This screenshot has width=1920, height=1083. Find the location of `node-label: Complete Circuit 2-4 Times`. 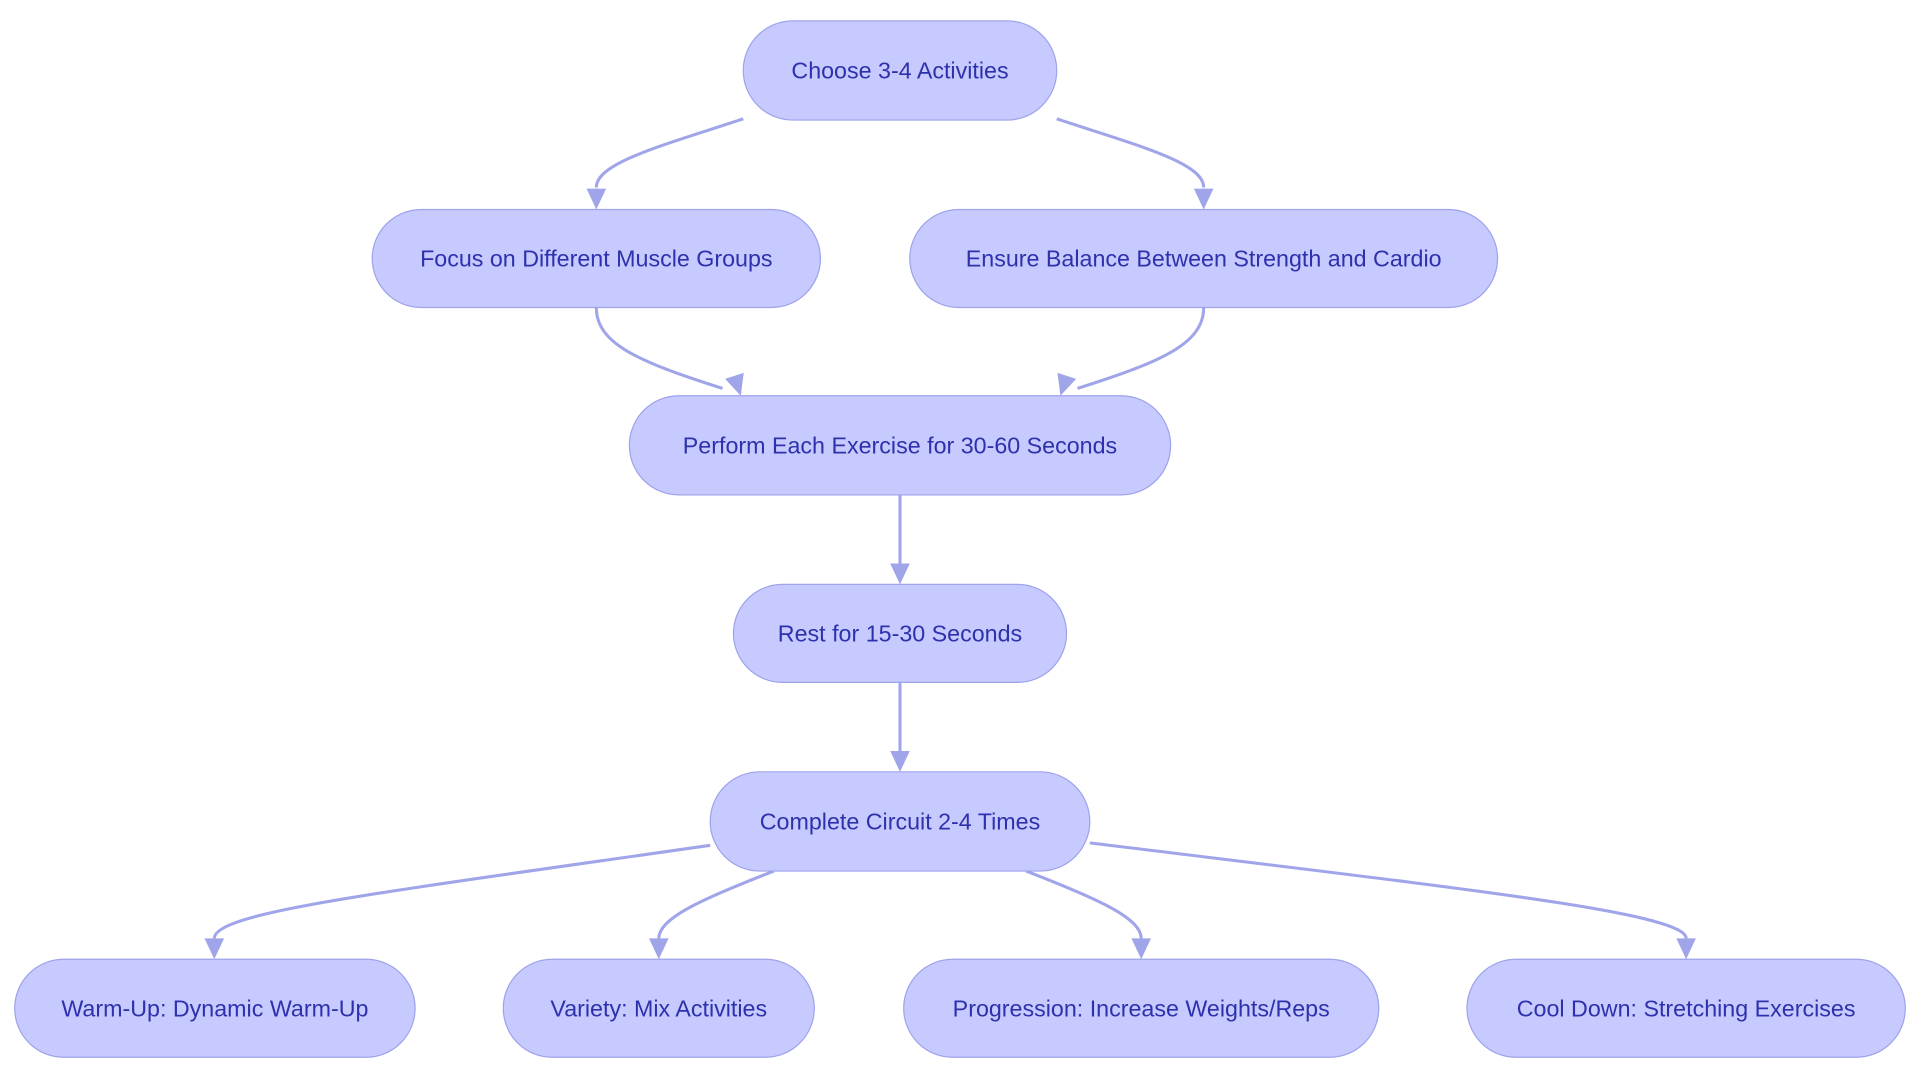

node-label: Complete Circuit 2-4 Times is located at coordinates (900, 821).